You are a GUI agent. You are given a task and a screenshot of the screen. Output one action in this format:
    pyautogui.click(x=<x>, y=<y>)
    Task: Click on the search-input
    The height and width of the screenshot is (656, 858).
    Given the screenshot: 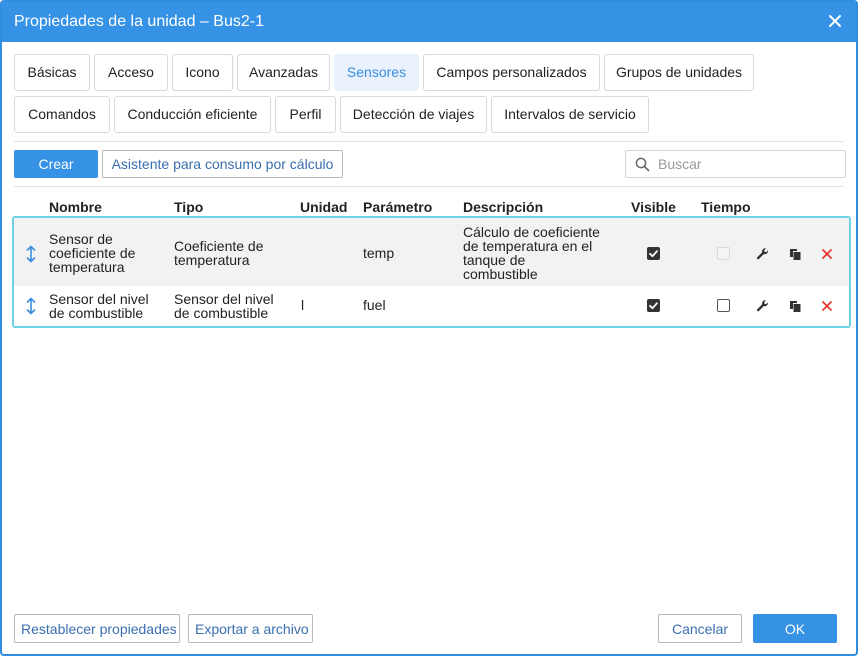 What is the action you would take?
    pyautogui.click(x=748, y=164)
    